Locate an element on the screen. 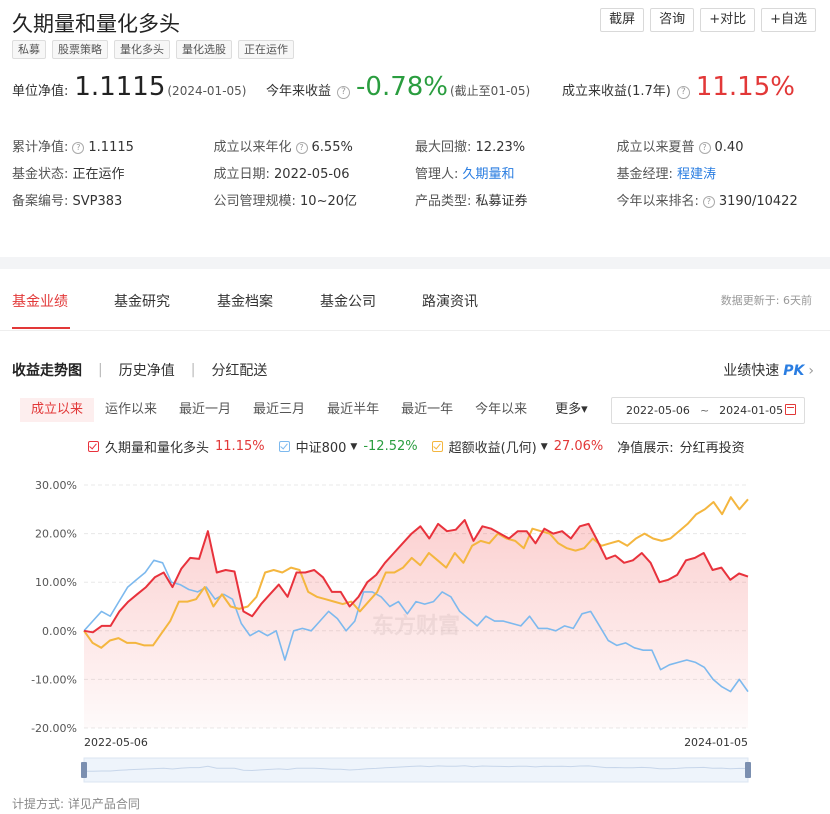 The height and width of the screenshot is (814, 830). active-tab-indicator is located at coordinates (41, 328).